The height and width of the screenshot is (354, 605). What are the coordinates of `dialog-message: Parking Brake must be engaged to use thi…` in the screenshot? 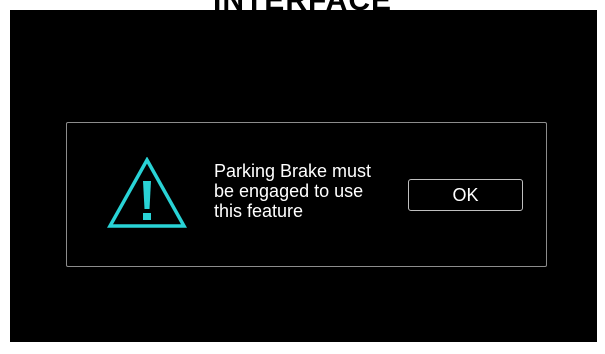 It's located at (304, 191).